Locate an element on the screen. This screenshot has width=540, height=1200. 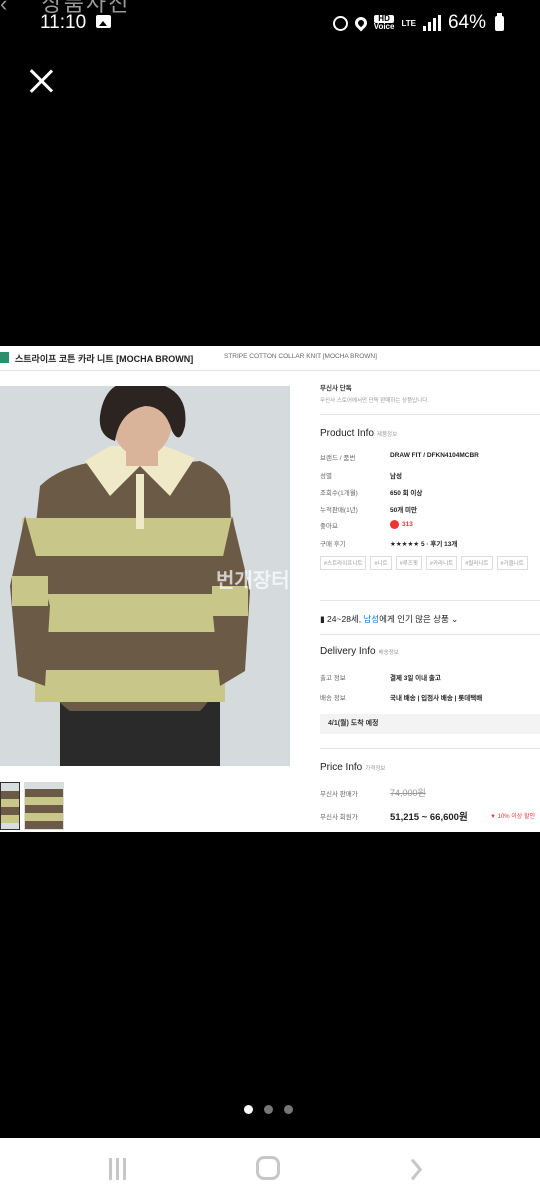
close-icon is located at coordinates (42, 82).